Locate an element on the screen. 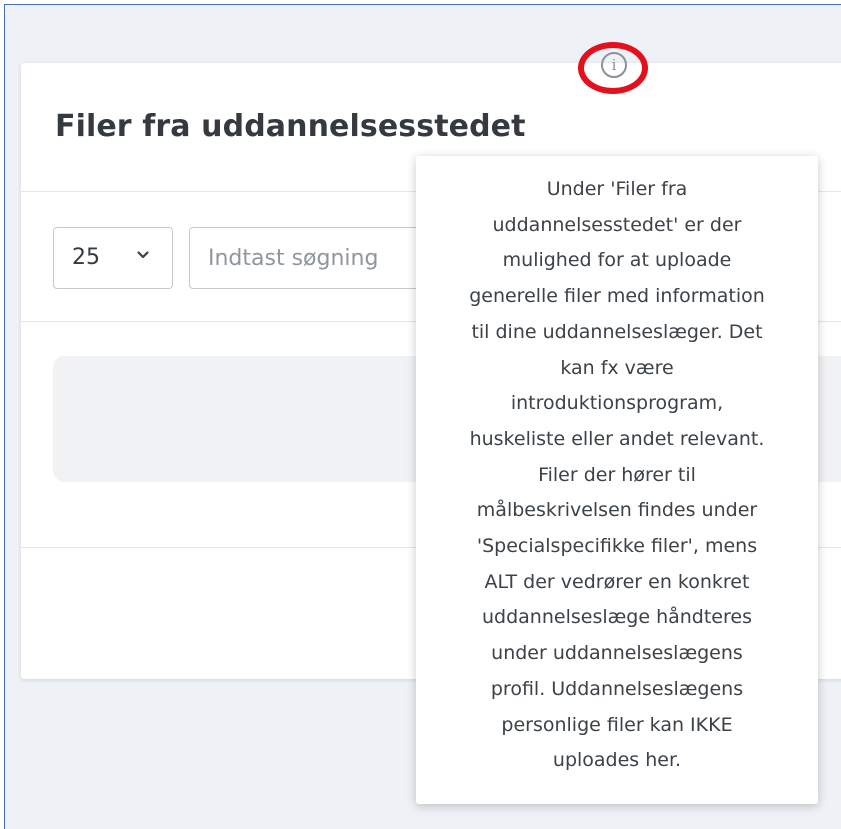 This screenshot has width=841, height=829. tooltip-line: Filer der hører til is located at coordinates (617, 474).